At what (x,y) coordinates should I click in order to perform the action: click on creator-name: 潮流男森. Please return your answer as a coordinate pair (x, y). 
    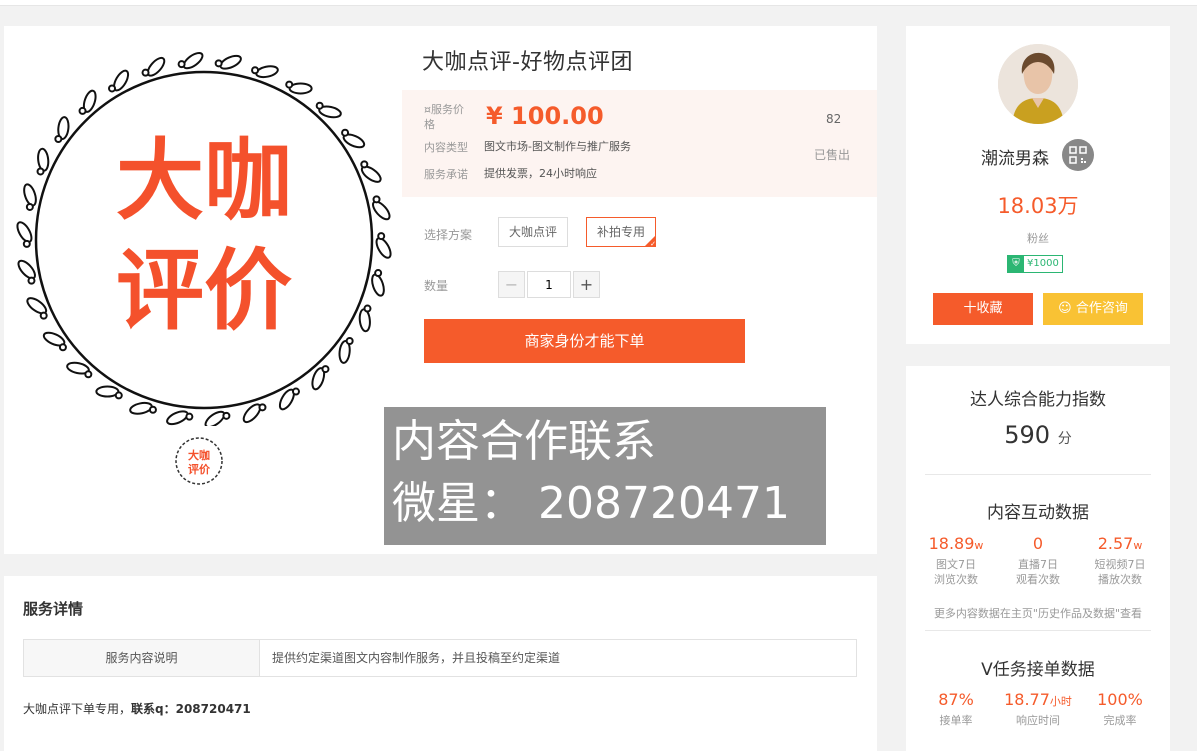
    Looking at the image, I should click on (1015, 159).